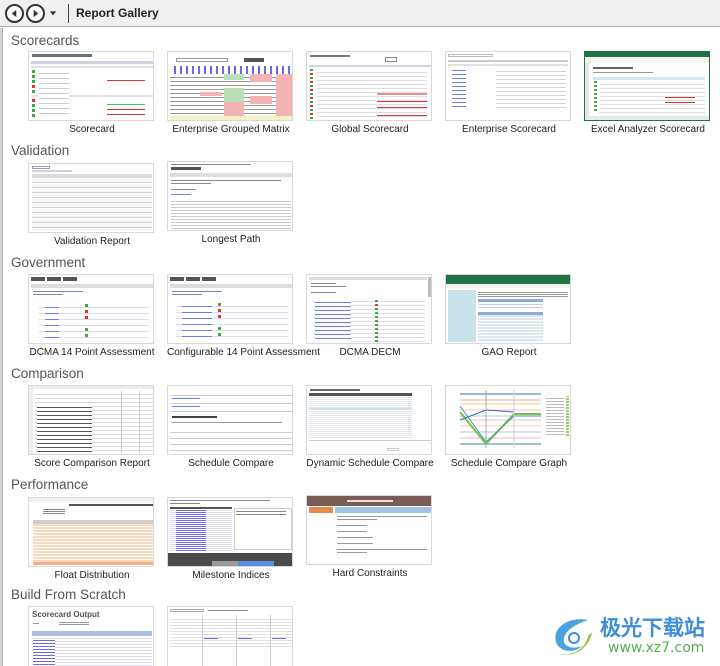 This screenshot has height=666, width=720. What do you see at coordinates (360, 13) in the screenshot?
I see `toolbar: Report Gallery` at bounding box center [360, 13].